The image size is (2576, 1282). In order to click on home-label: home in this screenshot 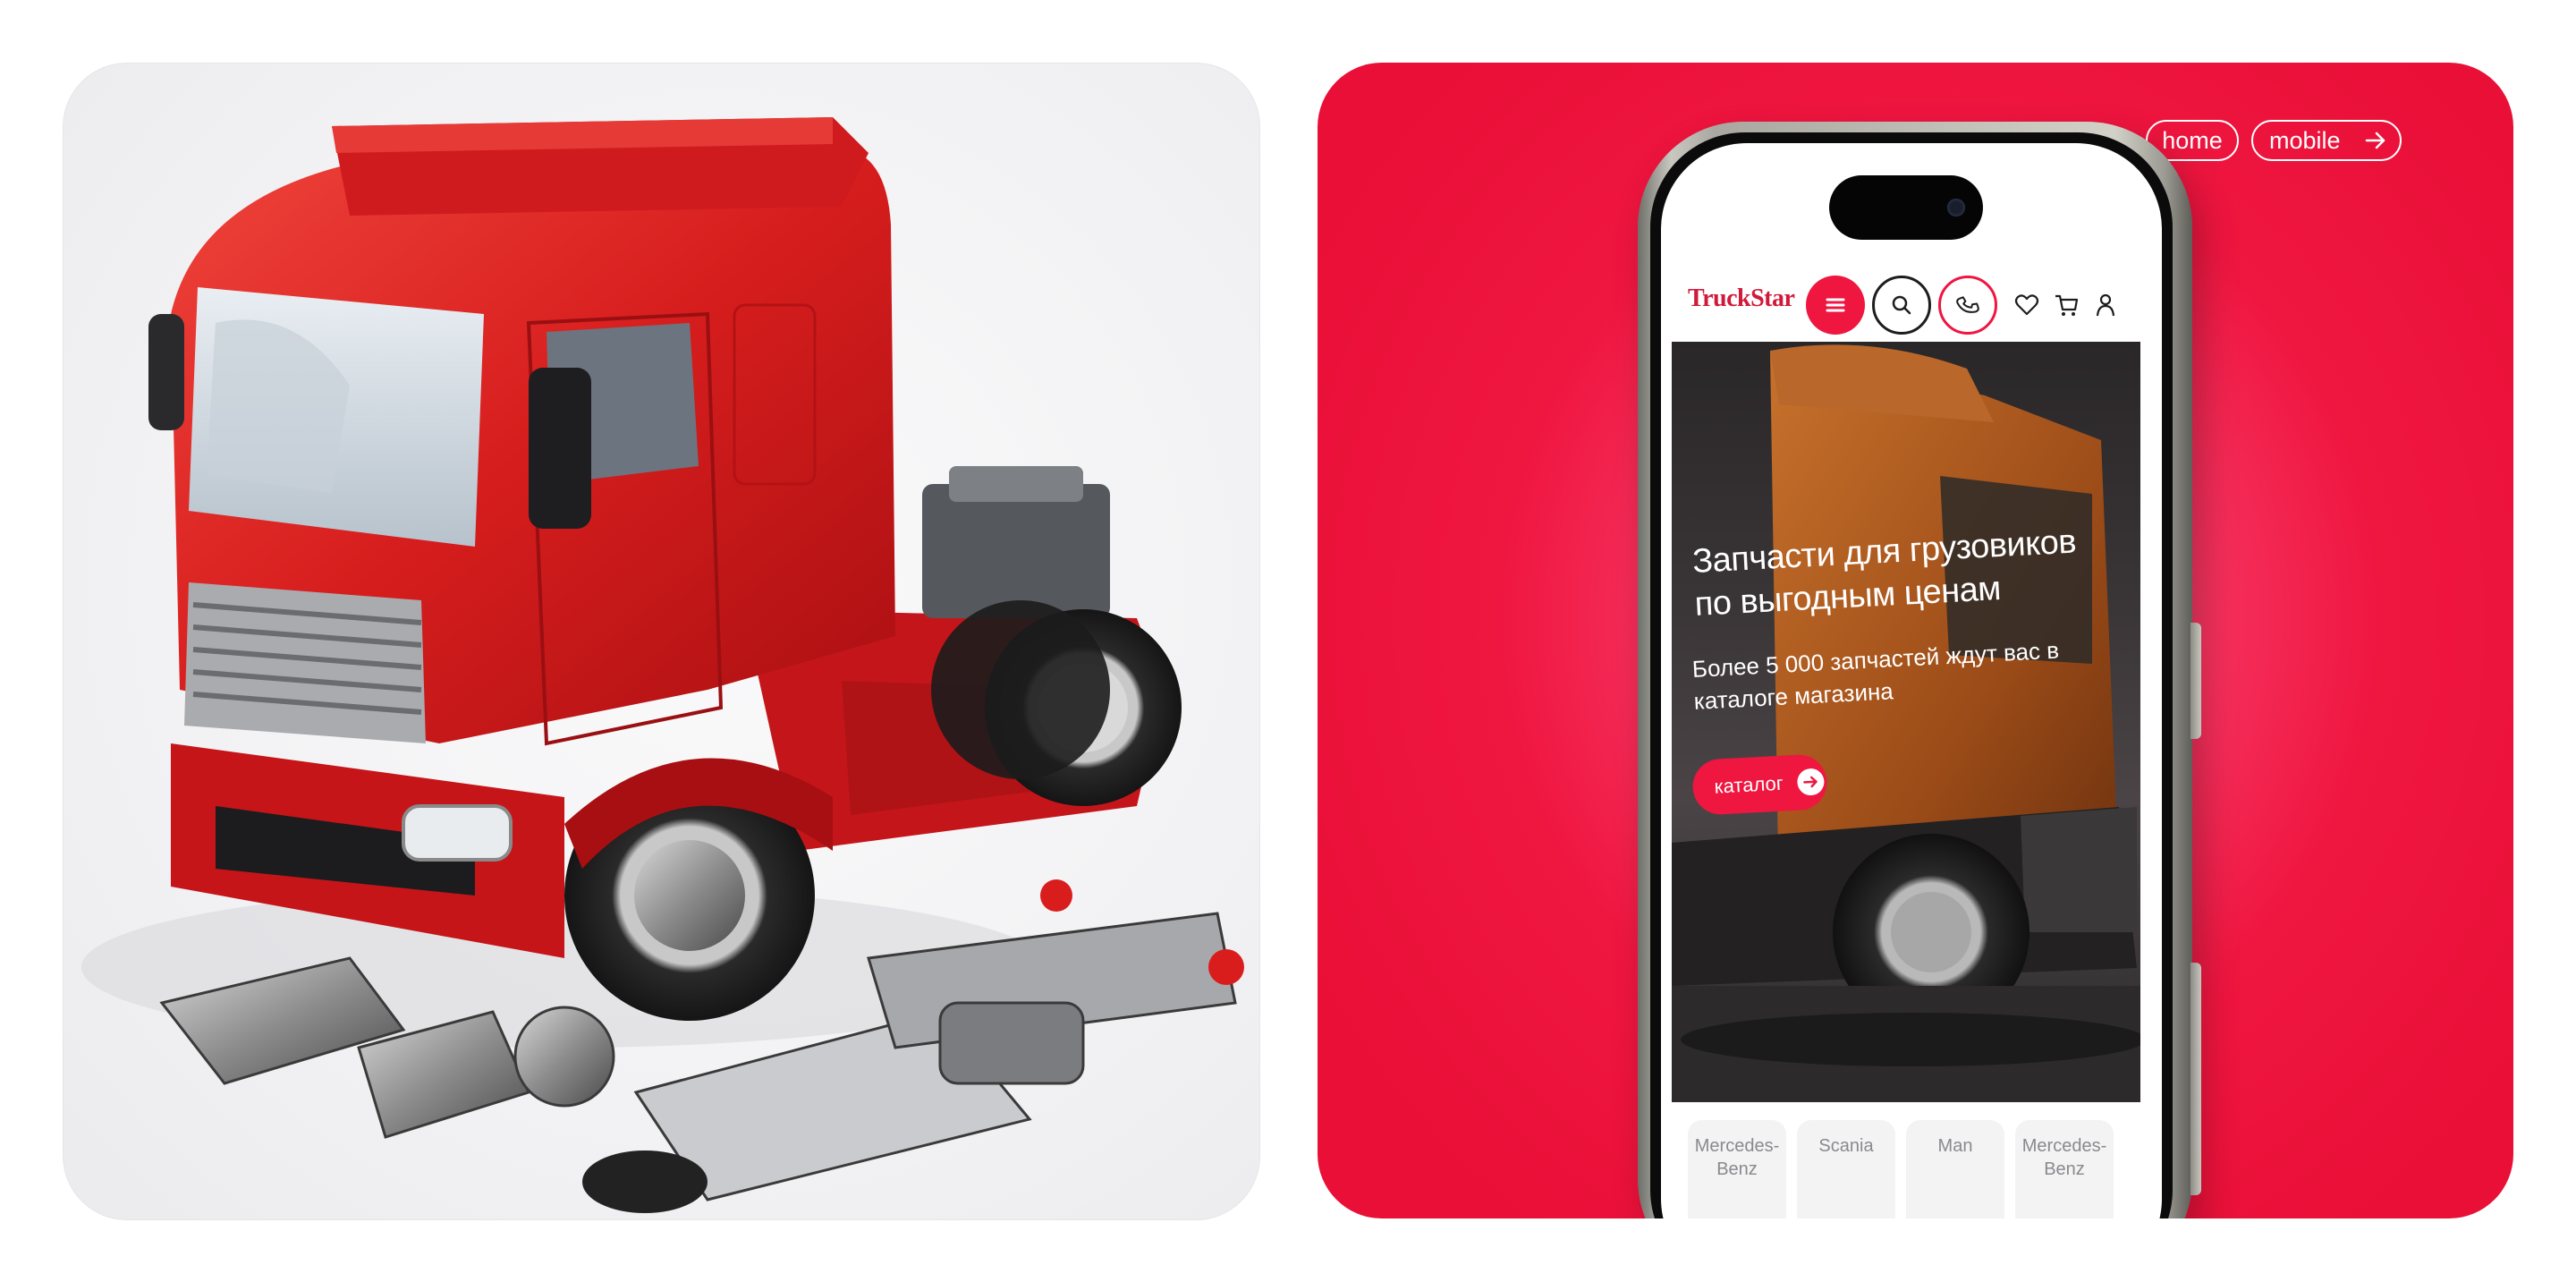, I will do `click(2192, 140)`.